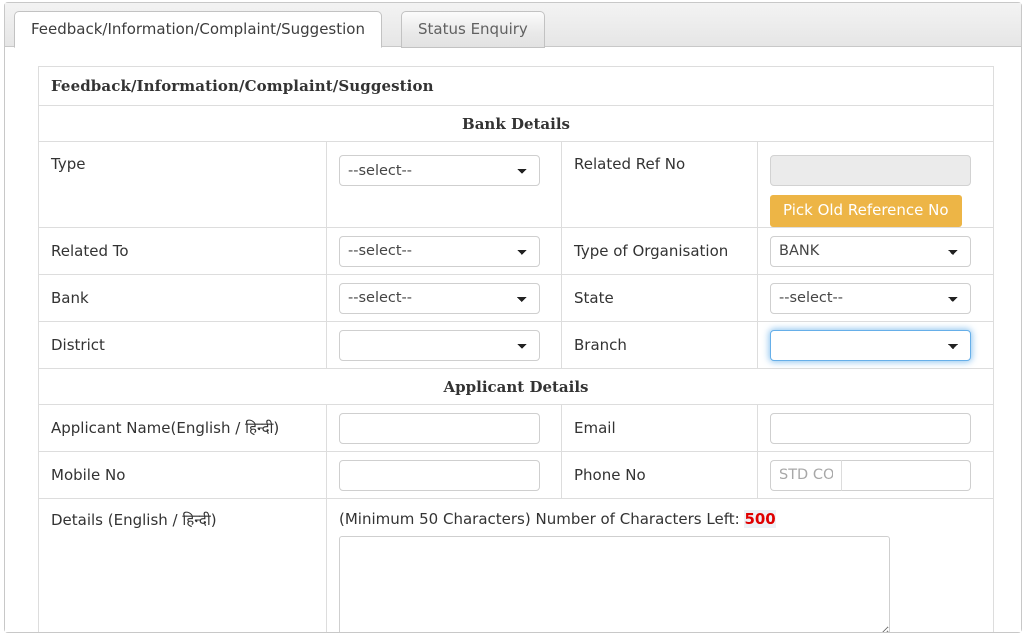  I want to click on branch-select, so click(870, 345).